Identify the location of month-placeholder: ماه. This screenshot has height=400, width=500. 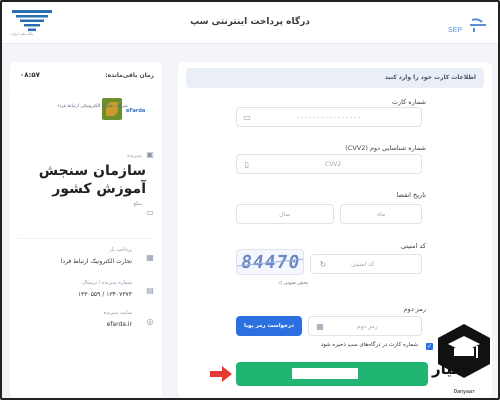
(381, 214).